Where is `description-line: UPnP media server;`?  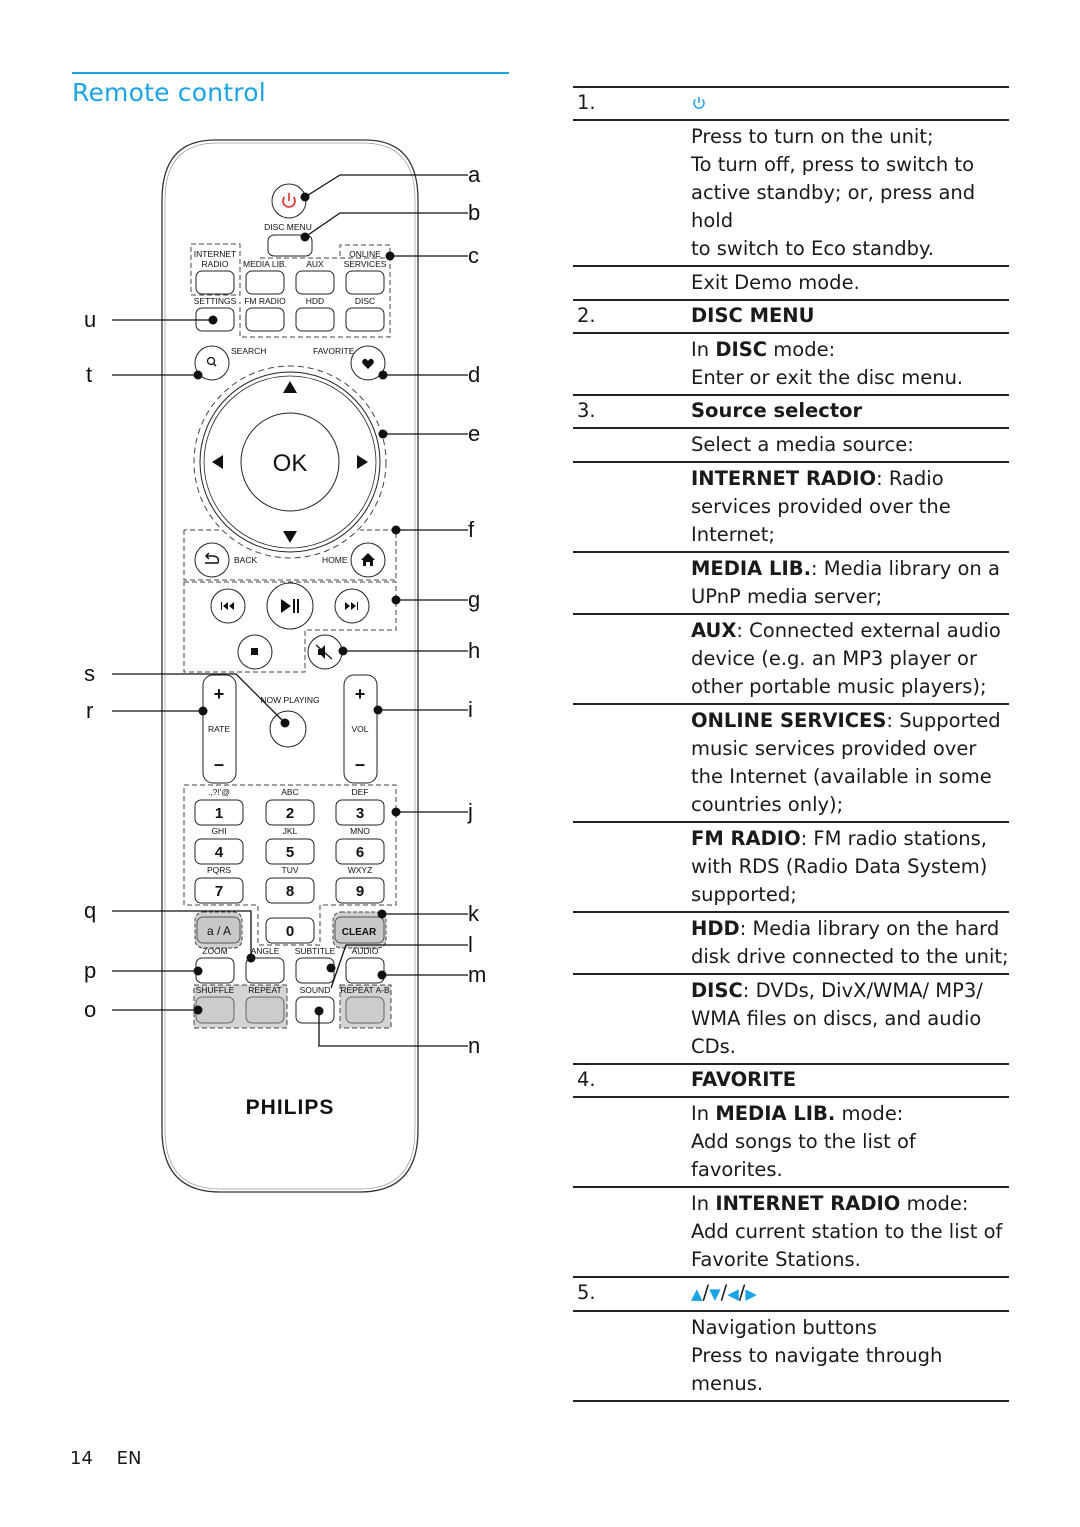 description-line: UPnP media server; is located at coordinates (787, 596).